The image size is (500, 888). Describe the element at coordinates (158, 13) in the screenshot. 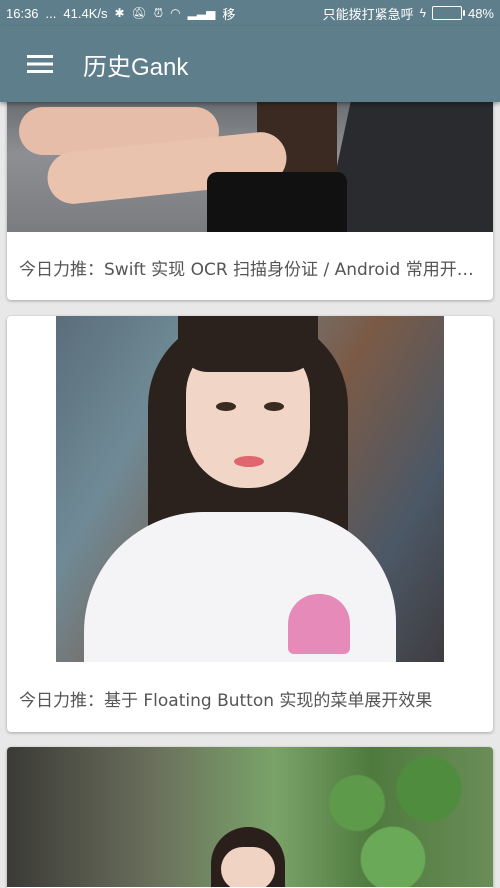

I see `alarm-icon: ⏰︎` at that location.